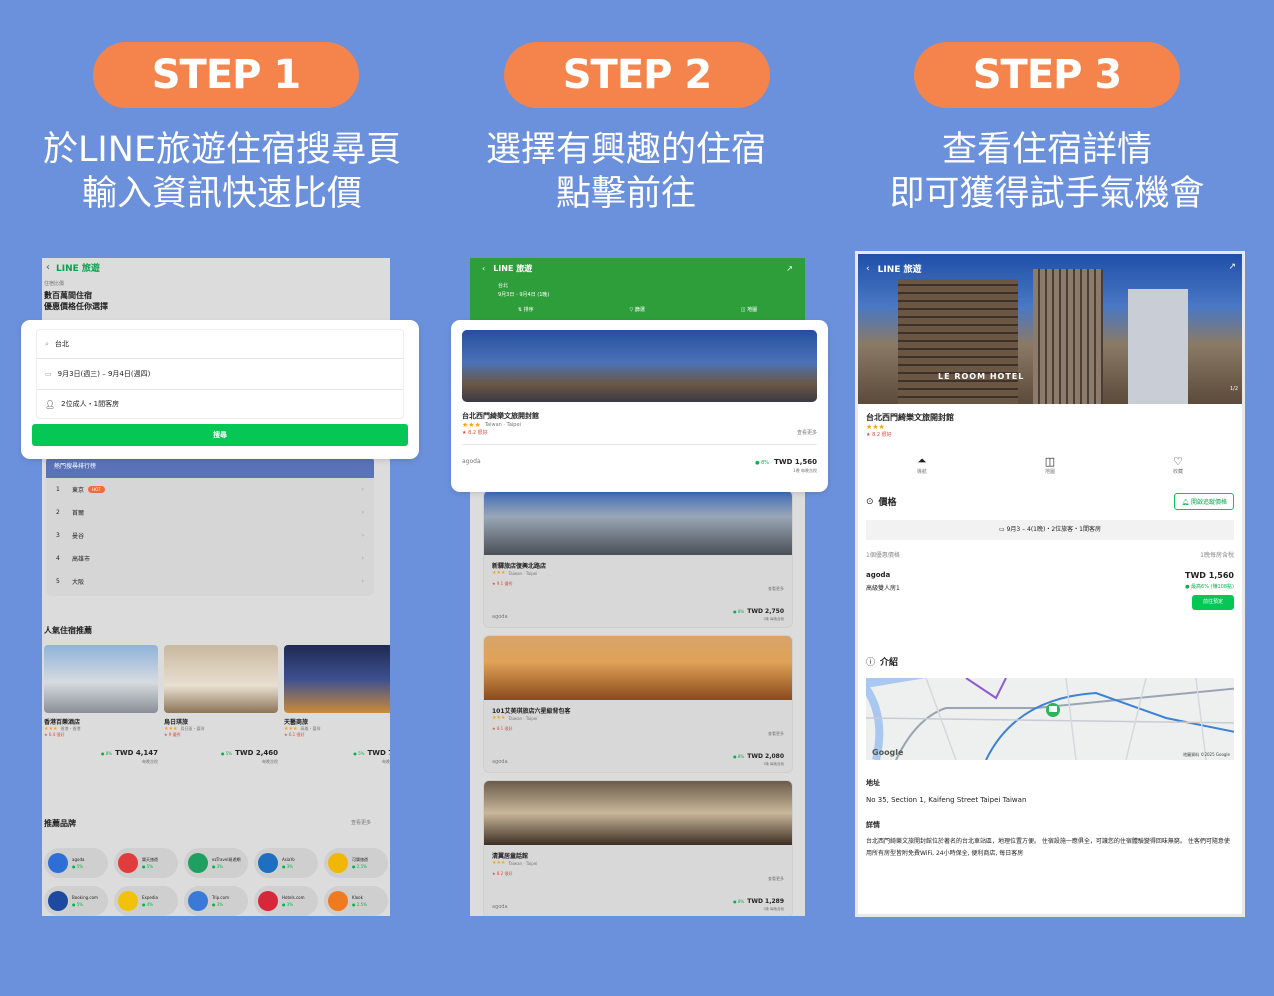 This screenshot has height=996, width=1274. Describe the element at coordinates (220, 404) in the screenshot. I see `s1-guest-field: 👤︎ 2位成人・1間客房` at that location.